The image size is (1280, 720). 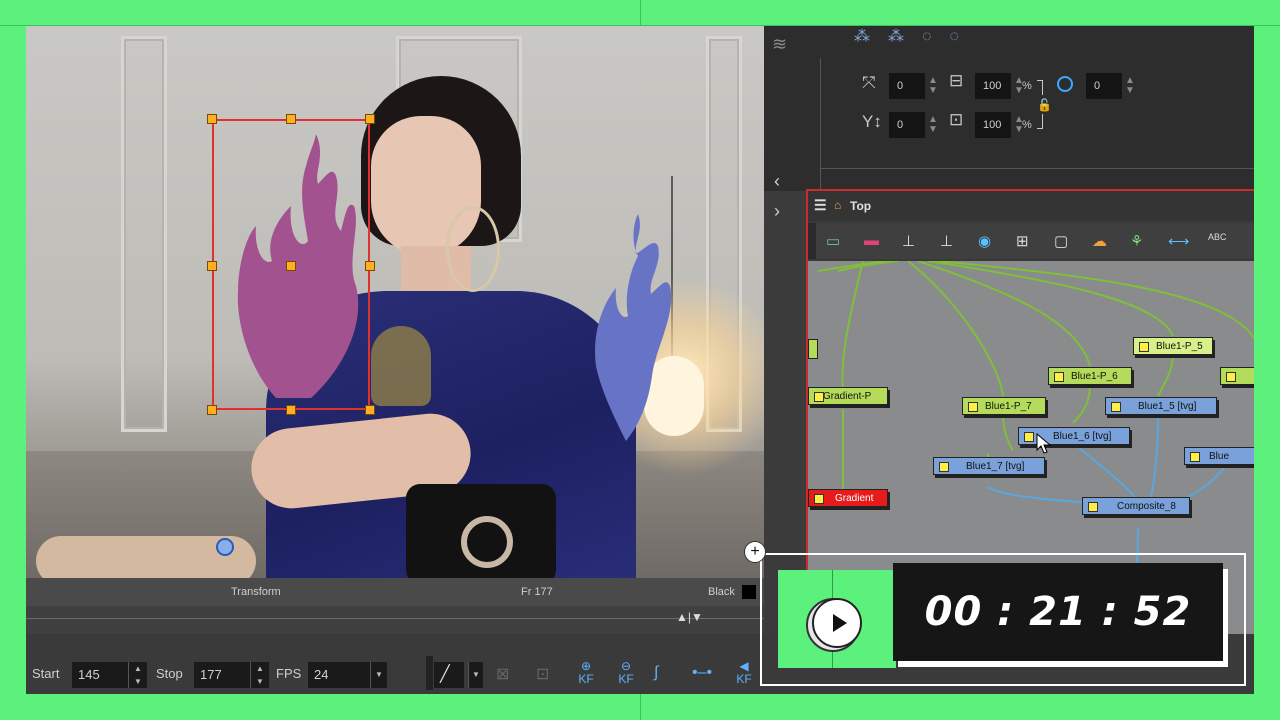 I want to click on remove-keyframe-button: ⊖ KF, so click(x=626, y=673).